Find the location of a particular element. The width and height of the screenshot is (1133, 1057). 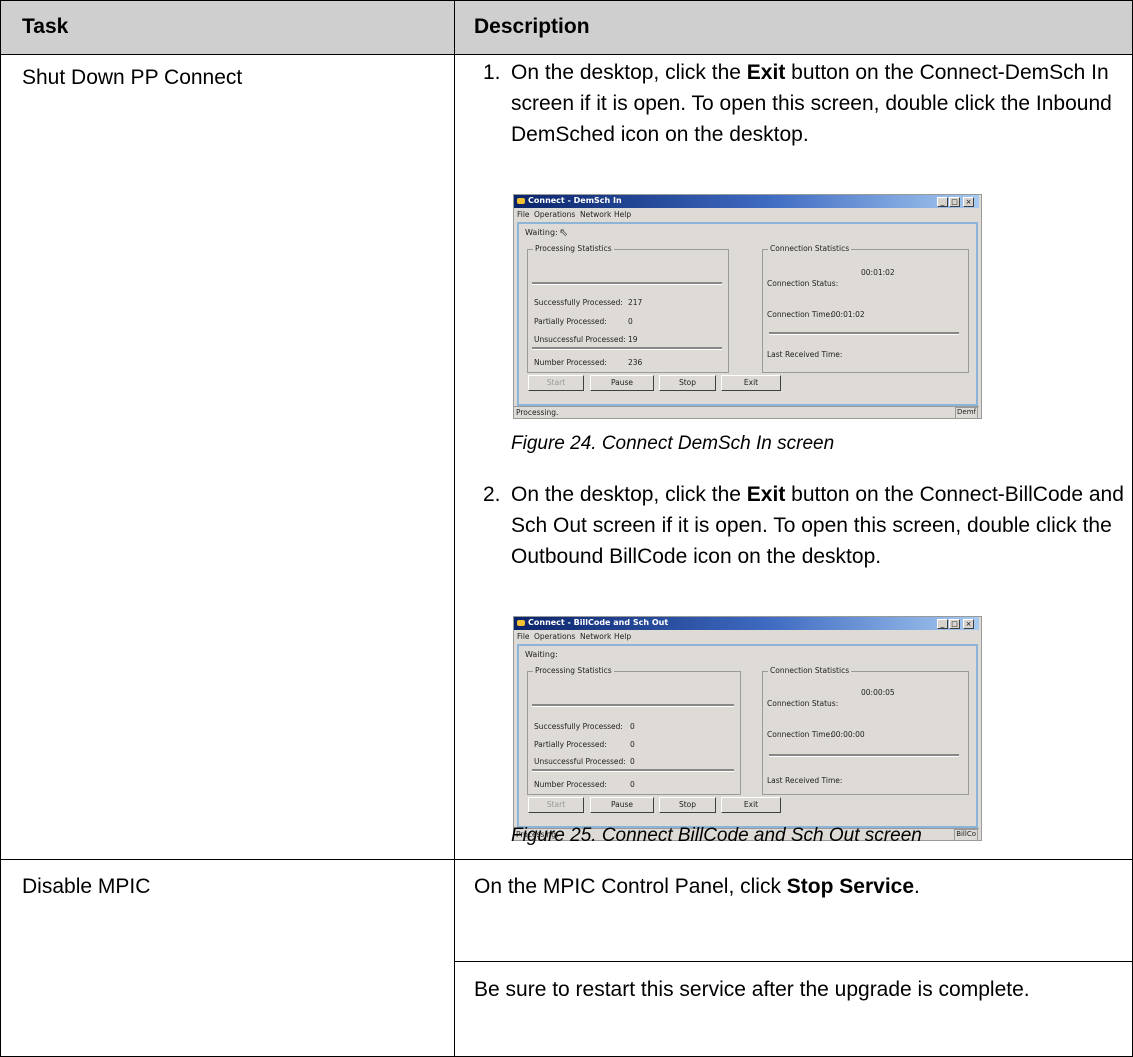

cell-divider is located at coordinates (793, 961).